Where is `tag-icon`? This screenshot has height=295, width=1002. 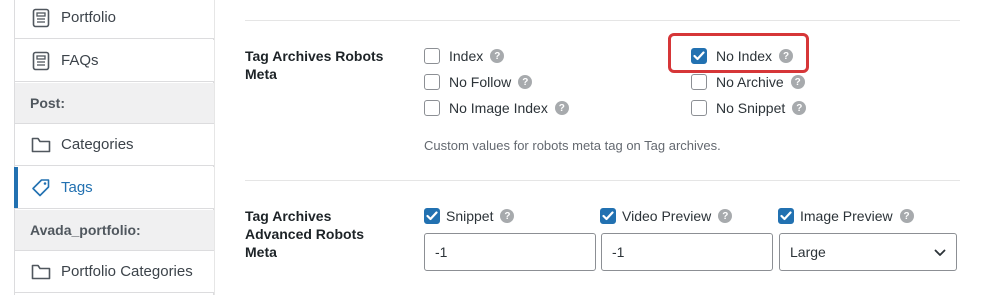 tag-icon is located at coordinates (41, 188).